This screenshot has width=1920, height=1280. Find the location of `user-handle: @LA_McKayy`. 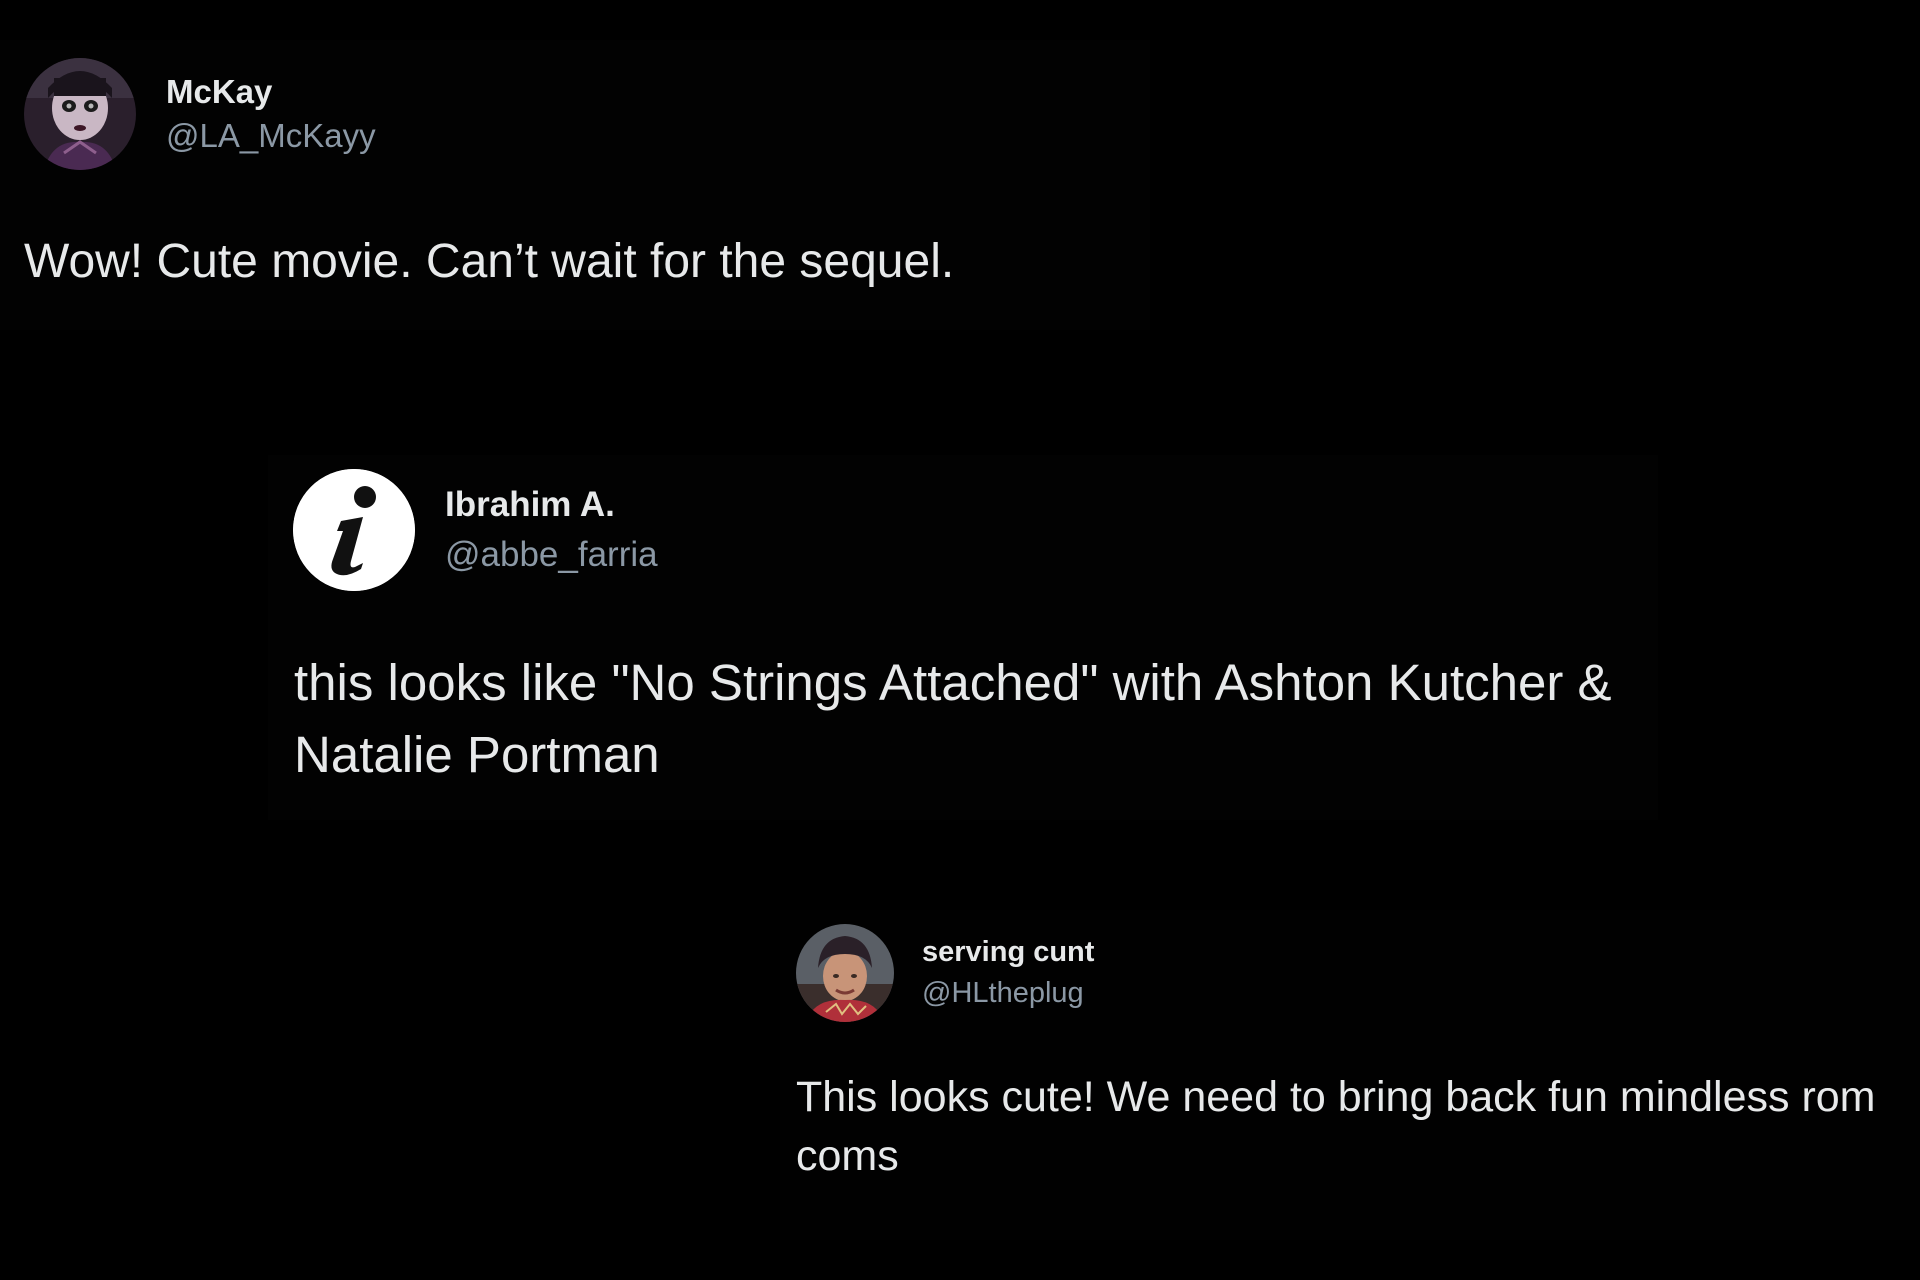

user-handle: @LA_McKayy is located at coordinates (271, 136).